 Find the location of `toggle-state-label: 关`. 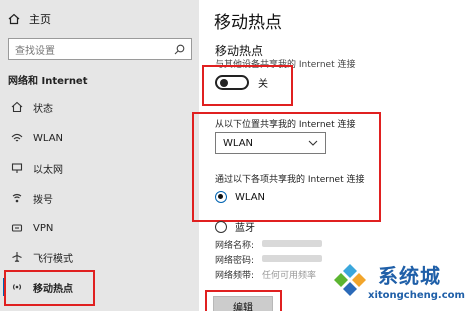

toggle-state-label: 关 is located at coordinates (263, 84).